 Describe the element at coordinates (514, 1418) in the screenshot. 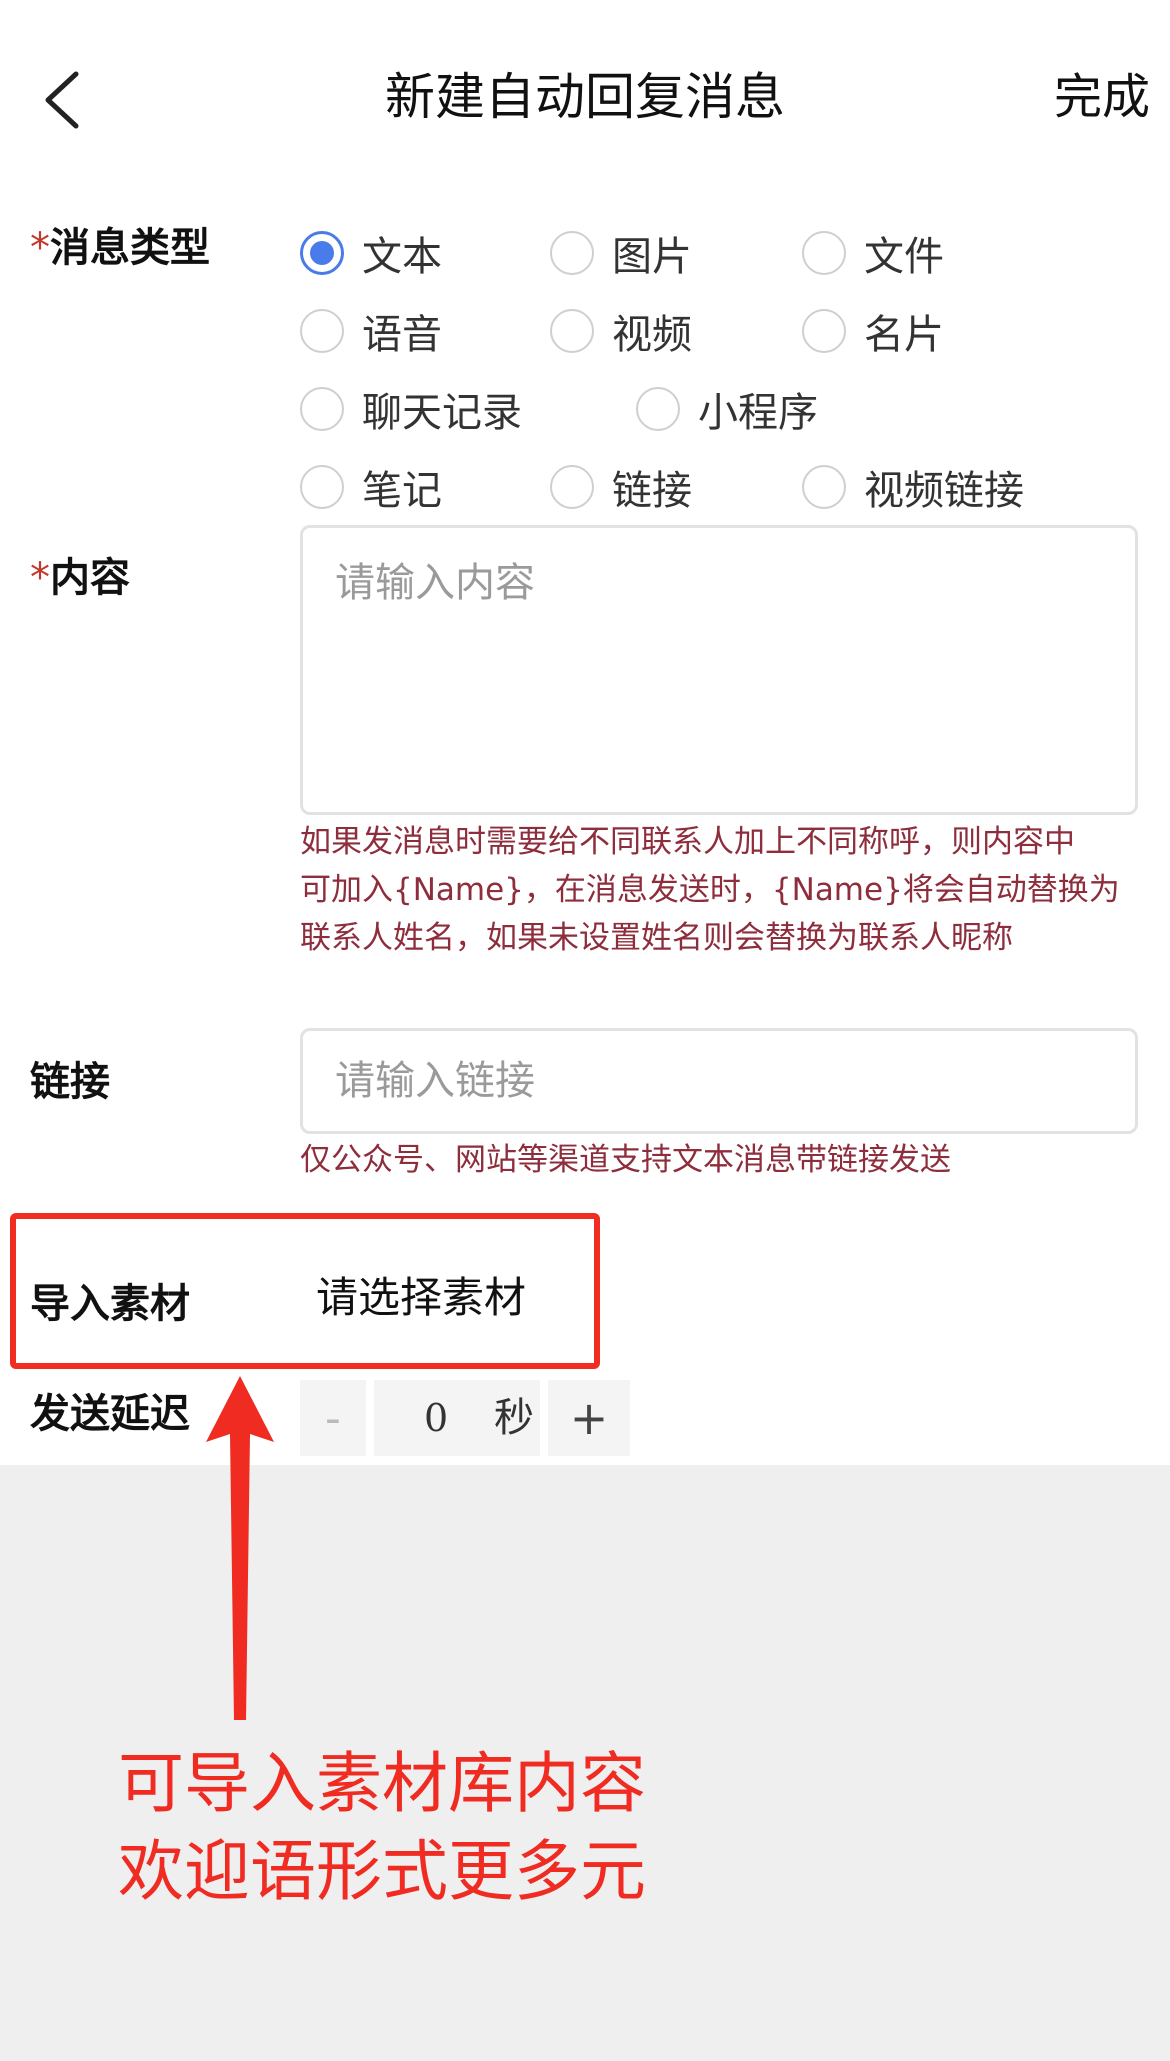

I see `delay-unit: 秒` at that location.